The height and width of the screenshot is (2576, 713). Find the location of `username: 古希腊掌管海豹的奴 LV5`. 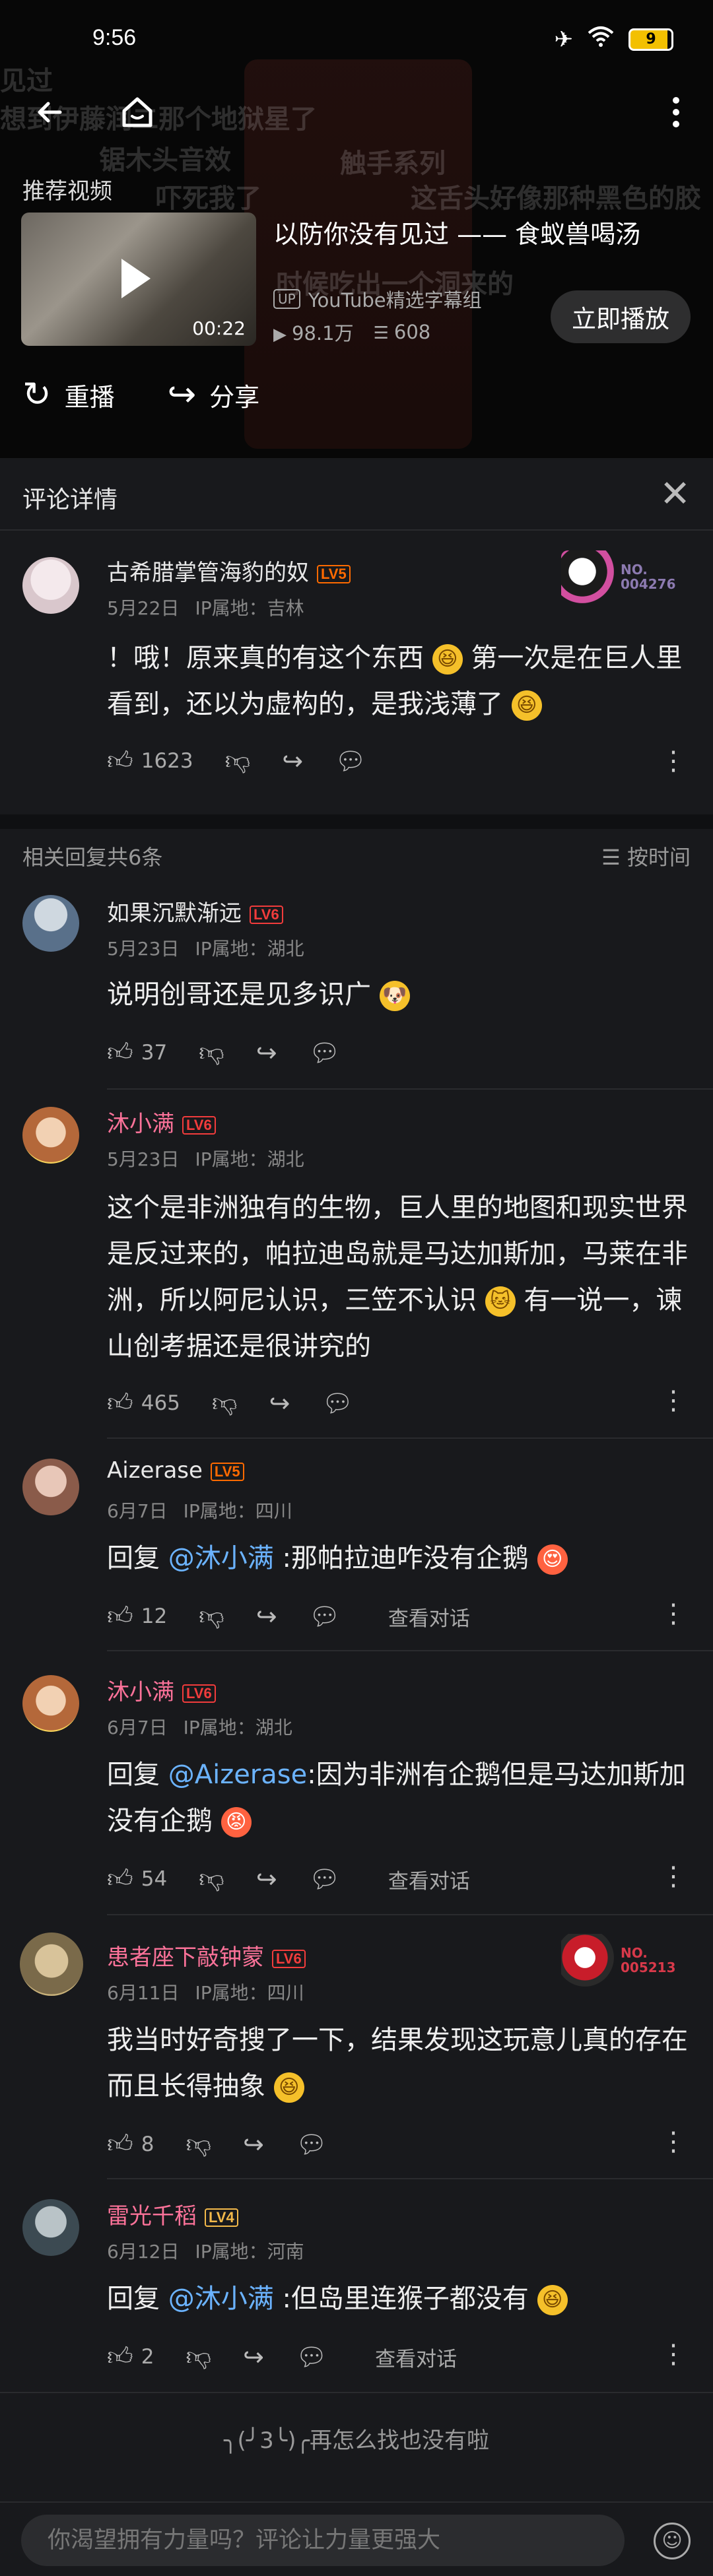

username: 古希腊掌管海豹的奴 LV5 is located at coordinates (229, 570).